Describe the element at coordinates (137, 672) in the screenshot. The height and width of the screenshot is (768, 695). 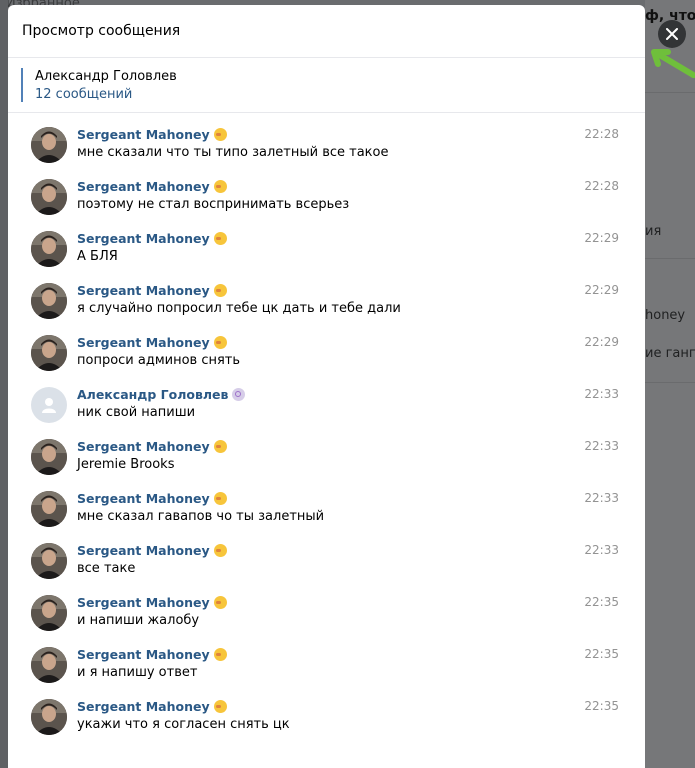
I see `message-text: и я напишу ответ` at that location.